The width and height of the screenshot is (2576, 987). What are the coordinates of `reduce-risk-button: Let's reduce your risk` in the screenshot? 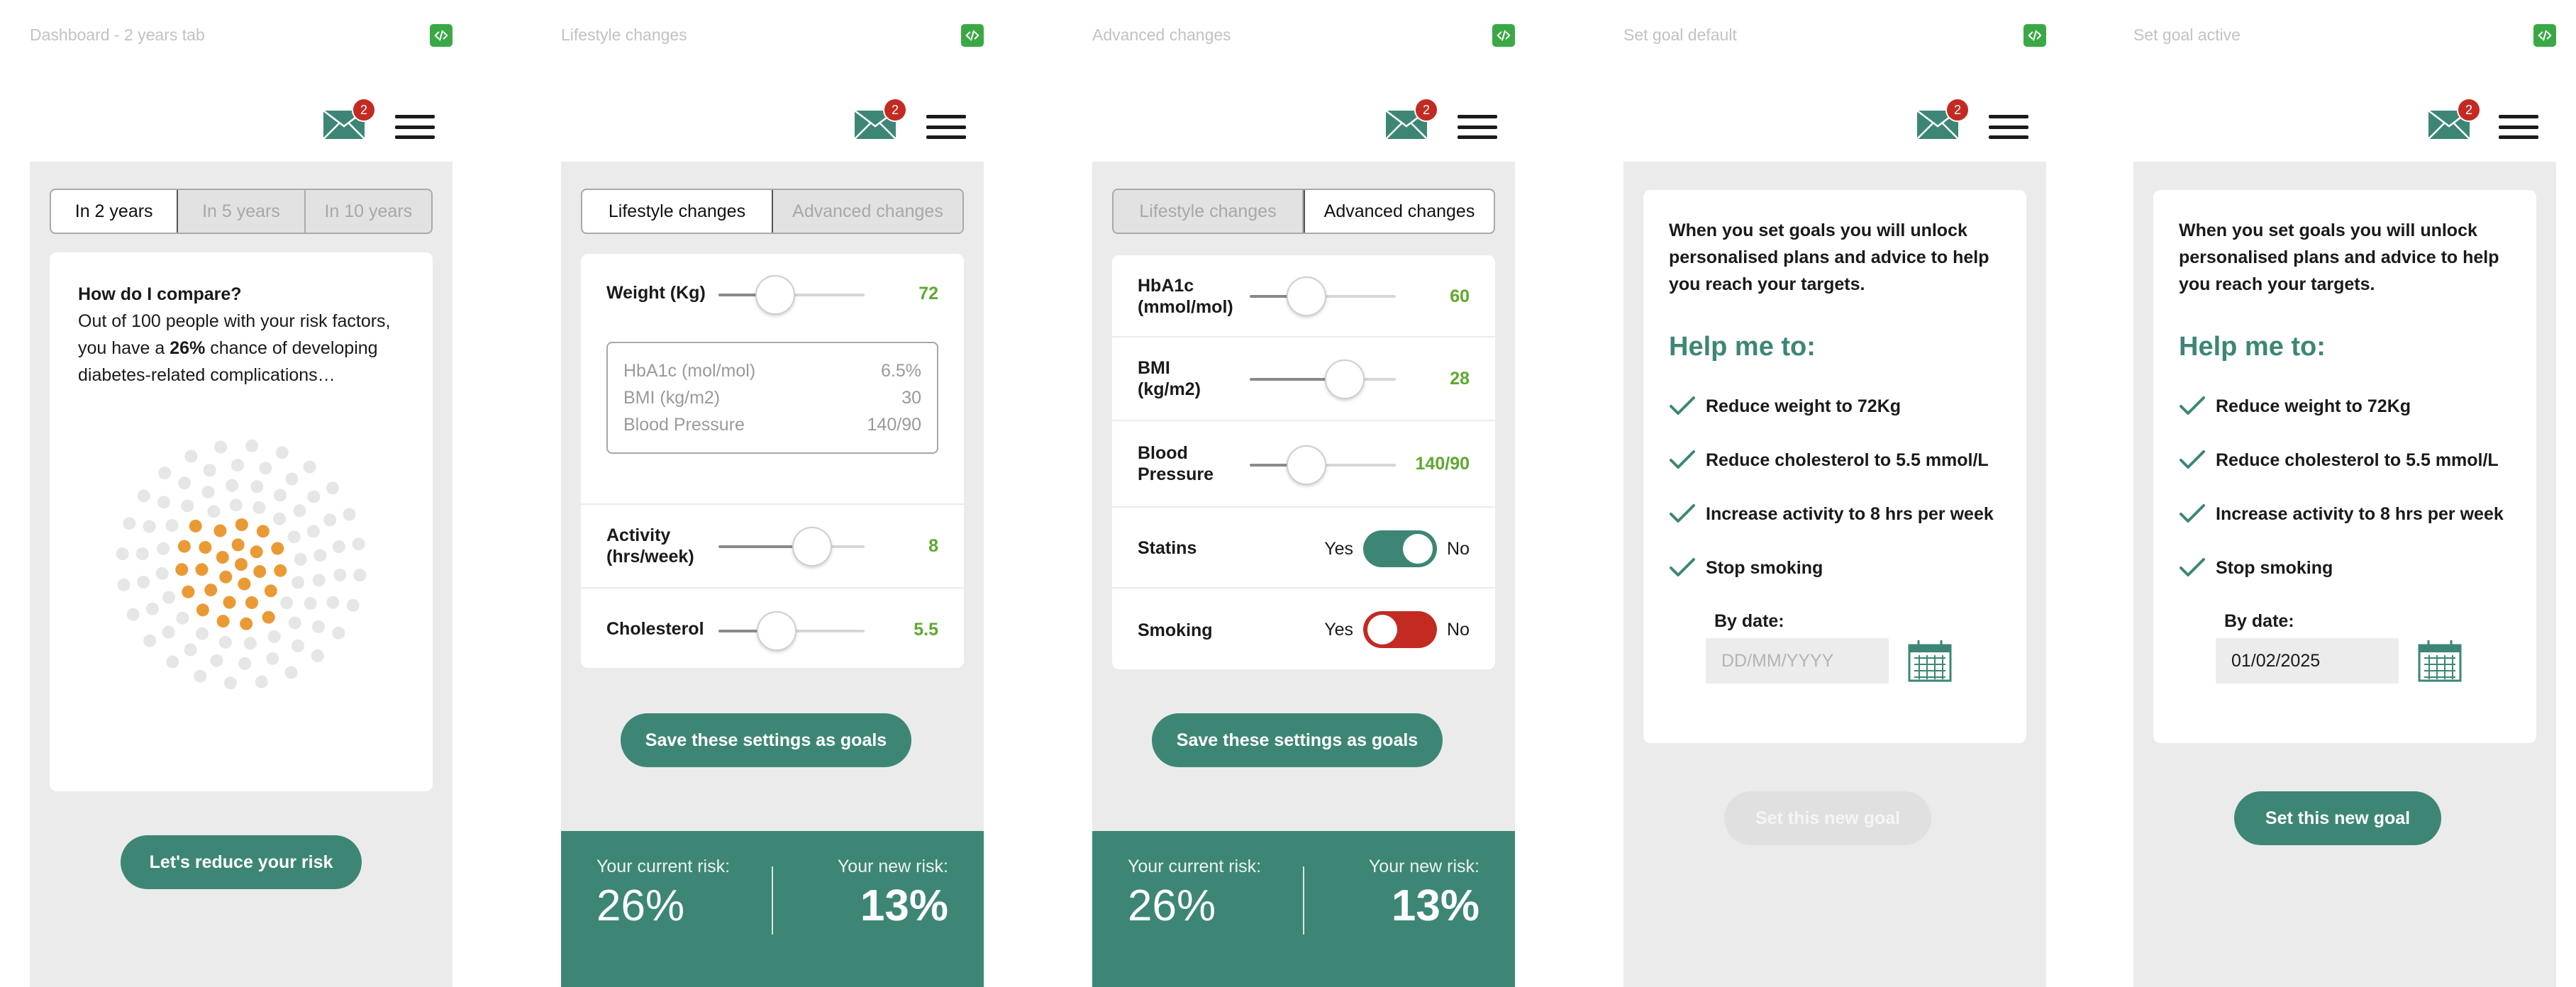 It's located at (241, 862).